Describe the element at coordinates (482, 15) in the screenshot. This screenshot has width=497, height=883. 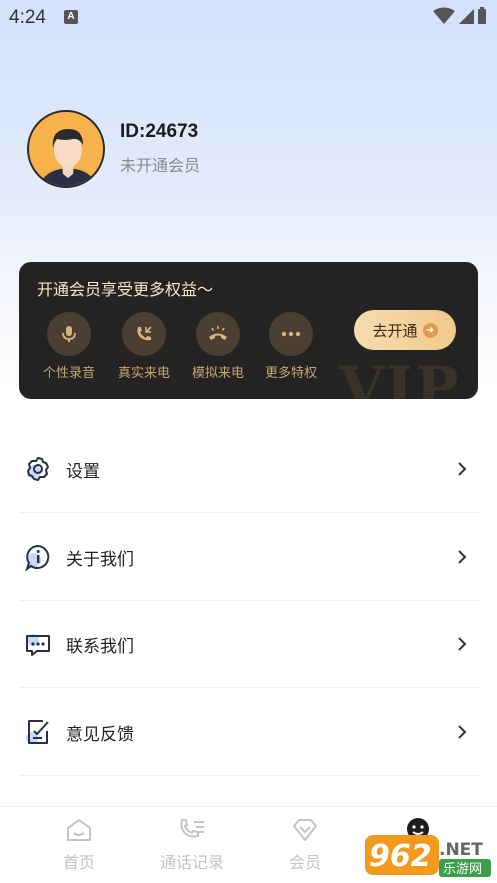
I see `battery-icon` at that location.